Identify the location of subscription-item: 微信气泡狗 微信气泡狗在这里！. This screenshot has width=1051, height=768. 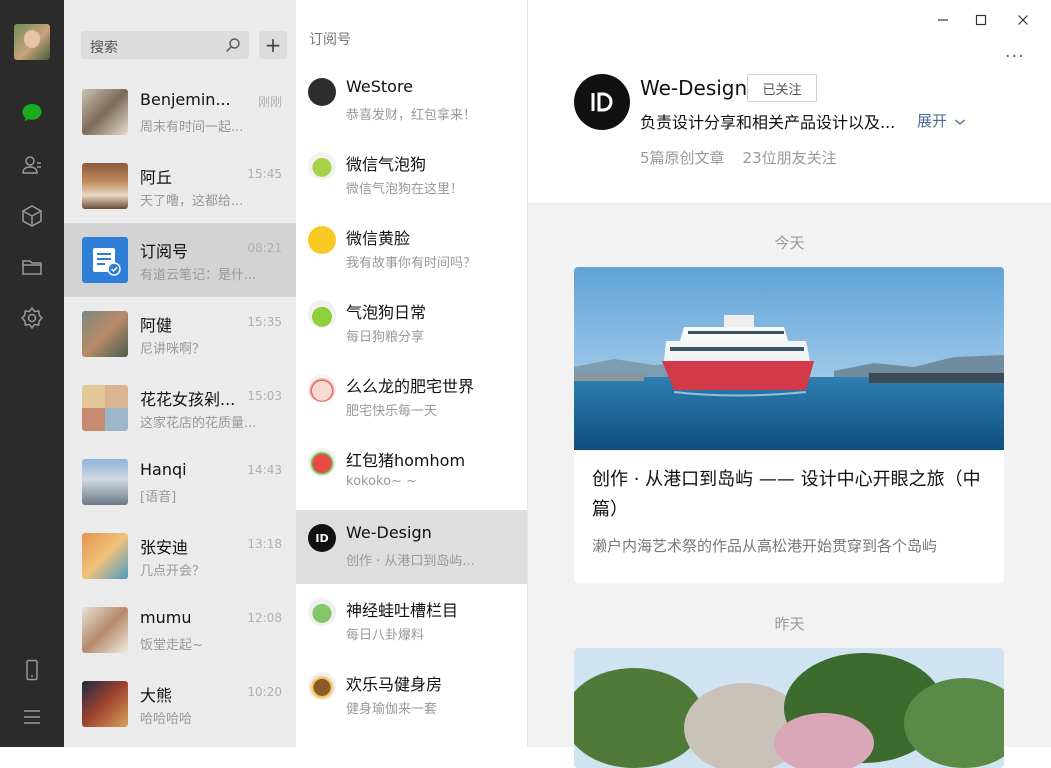
(411, 175).